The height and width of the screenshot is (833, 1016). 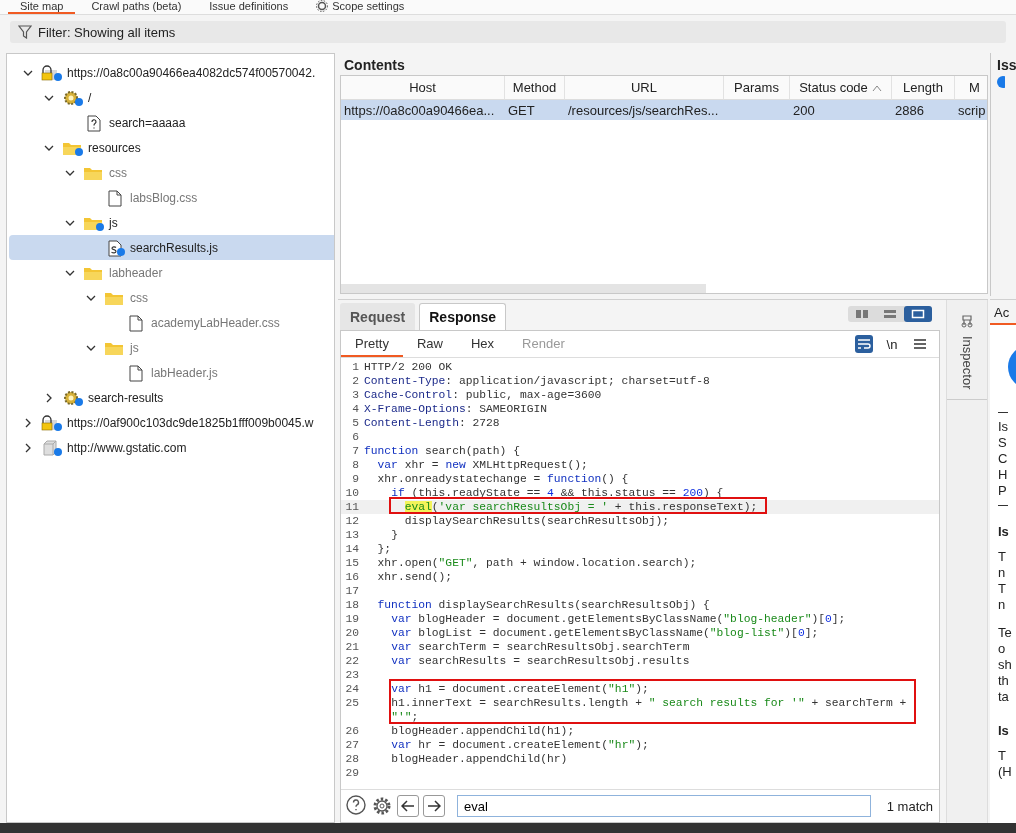 I want to click on tree-item: https://0a8c00a90466ea4082dc574f00570042., so click(x=170, y=72).